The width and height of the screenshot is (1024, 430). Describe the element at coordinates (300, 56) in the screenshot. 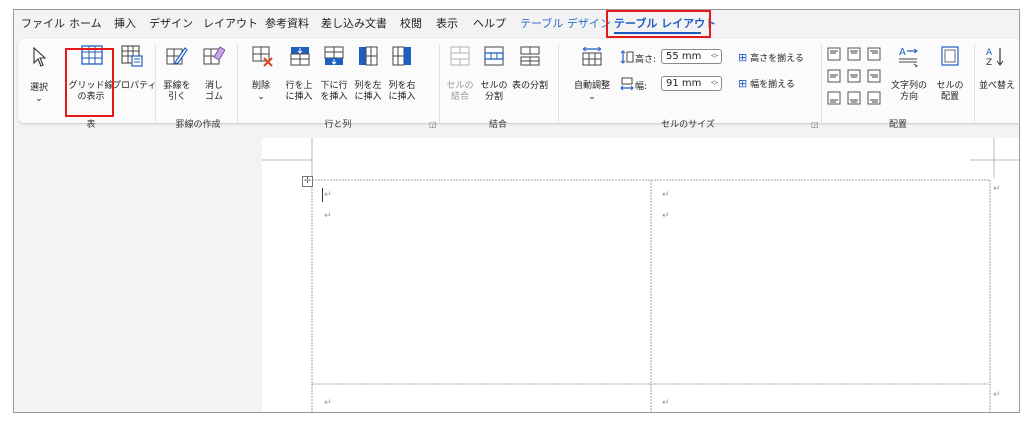

I see `insert-above-icon` at that location.